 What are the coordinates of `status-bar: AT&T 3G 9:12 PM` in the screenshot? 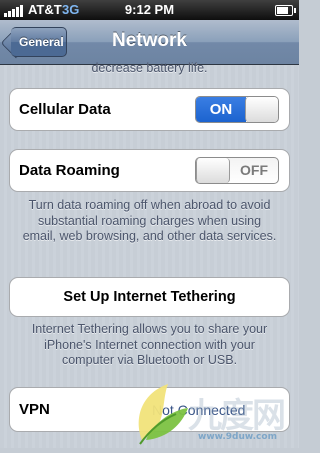 It's located at (149, 10).